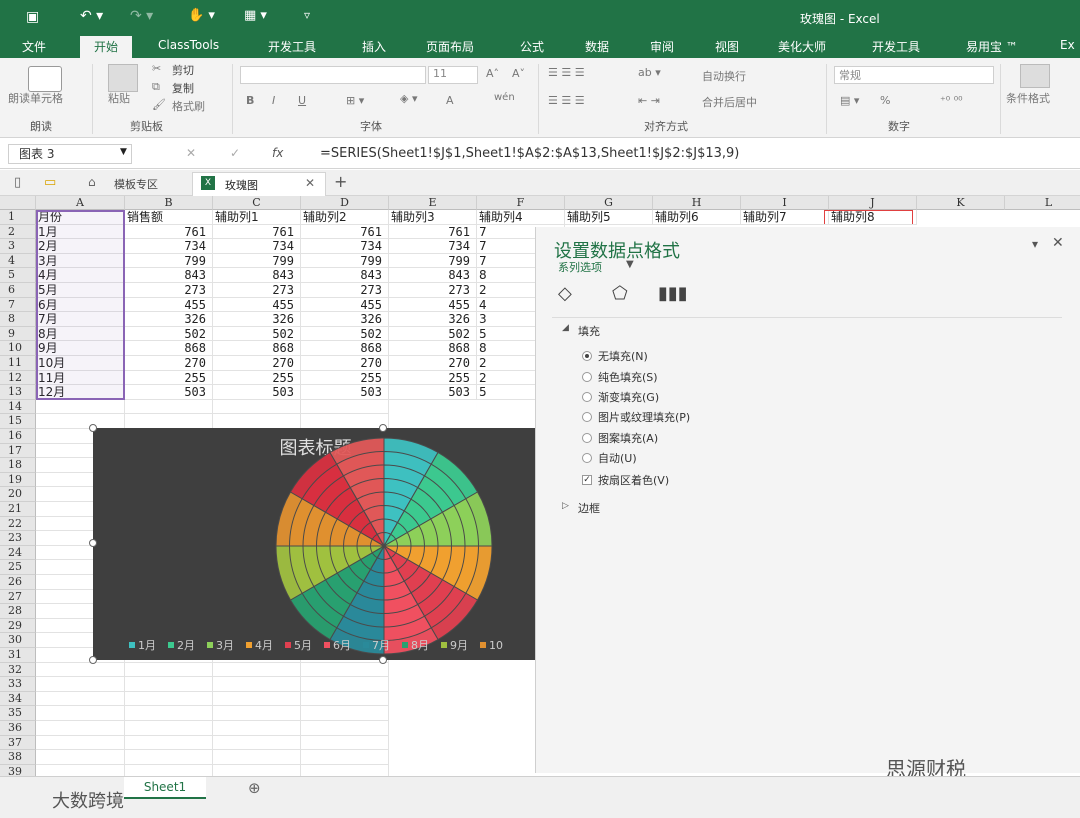 Image resolution: width=1080 pixels, height=818 pixels. I want to click on column-header-b: B, so click(169, 203).